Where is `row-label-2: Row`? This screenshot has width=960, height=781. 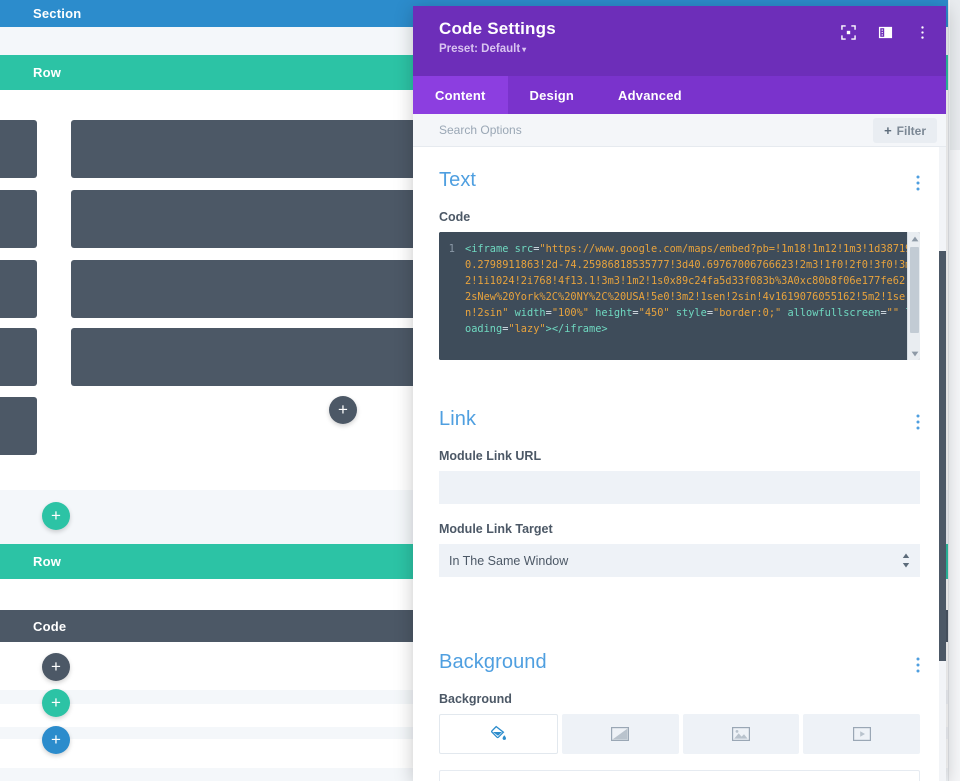
row-label-2: Row is located at coordinates (47, 561).